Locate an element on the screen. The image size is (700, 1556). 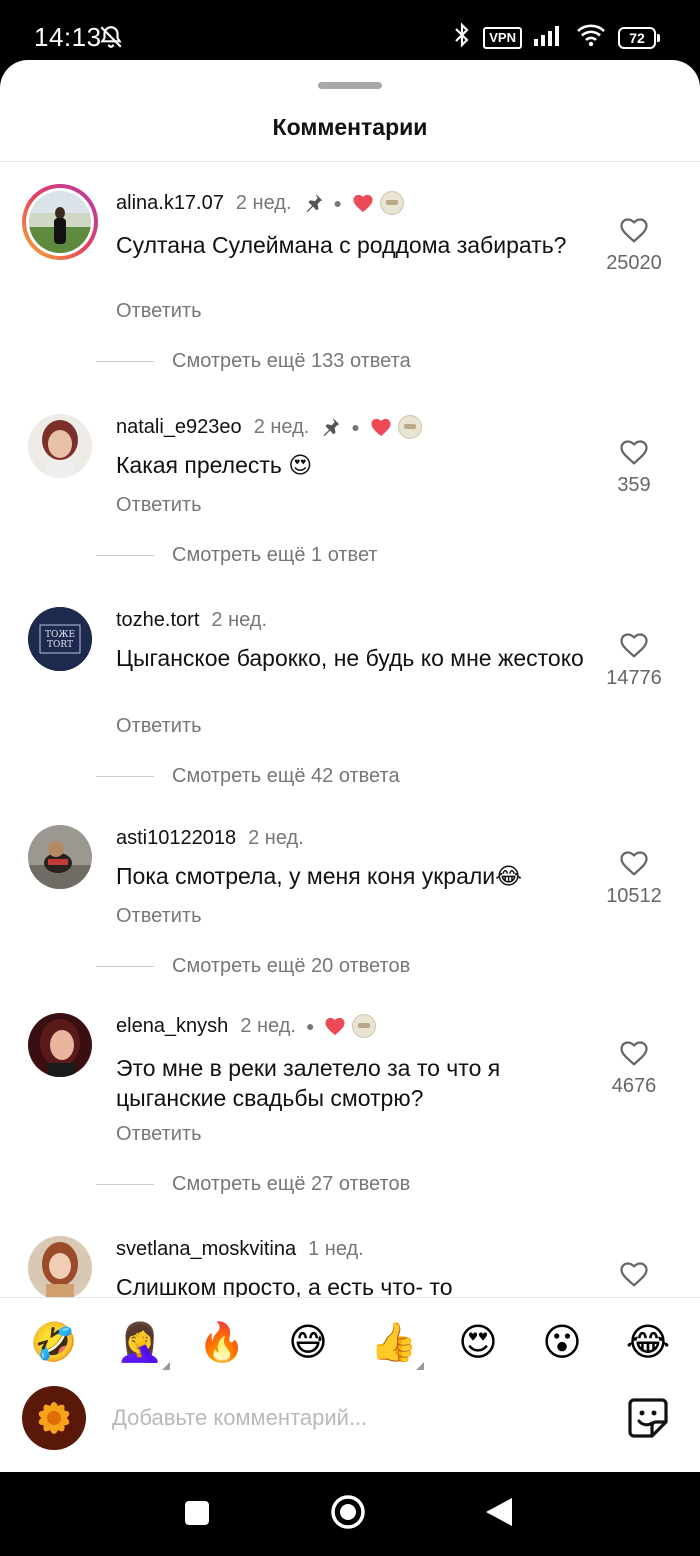
svg-text: ТОЖЕ is located at coordinates (60, 635).